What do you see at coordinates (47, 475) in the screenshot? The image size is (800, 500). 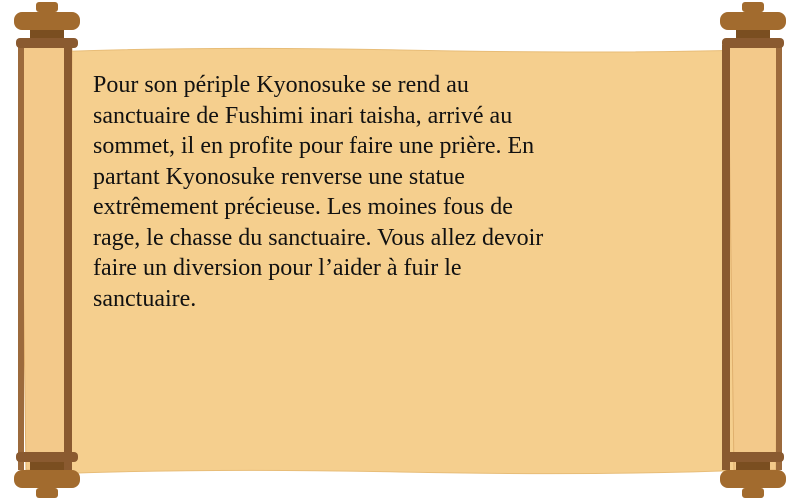 I see `left-bottom-knob` at bounding box center [47, 475].